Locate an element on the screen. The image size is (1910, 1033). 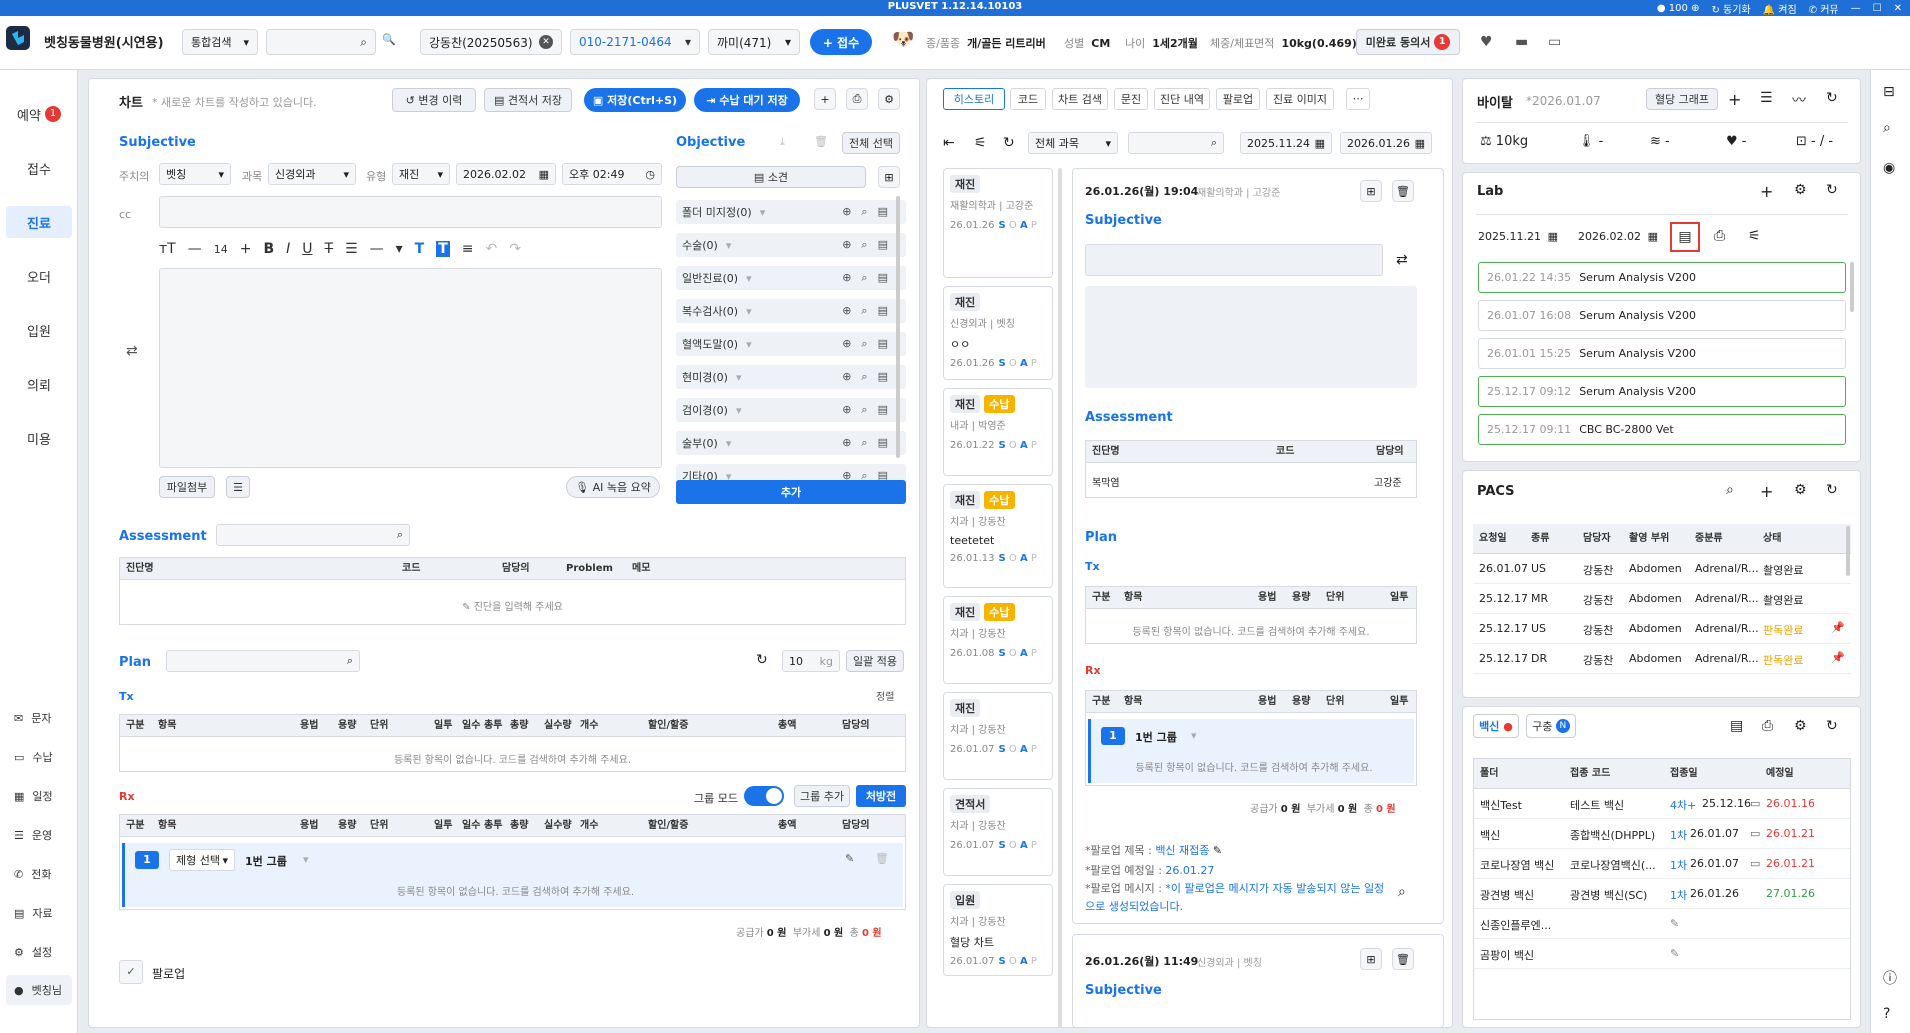
findings-button: ▤ 소견 is located at coordinates (771, 177).